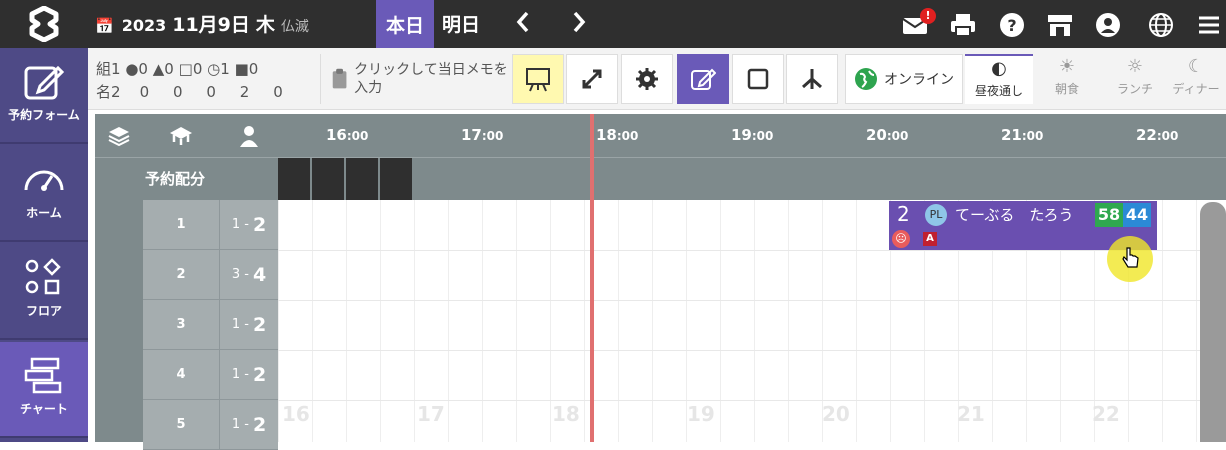 The width and height of the screenshot is (1226, 450). I want to click on online-label: オンライン, so click(919, 80).